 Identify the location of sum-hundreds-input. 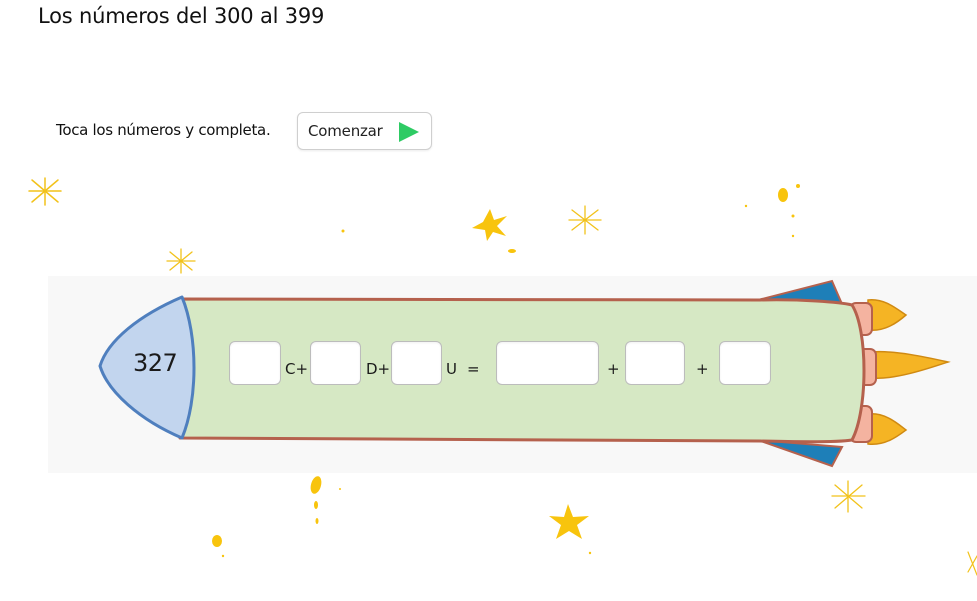
(547, 363).